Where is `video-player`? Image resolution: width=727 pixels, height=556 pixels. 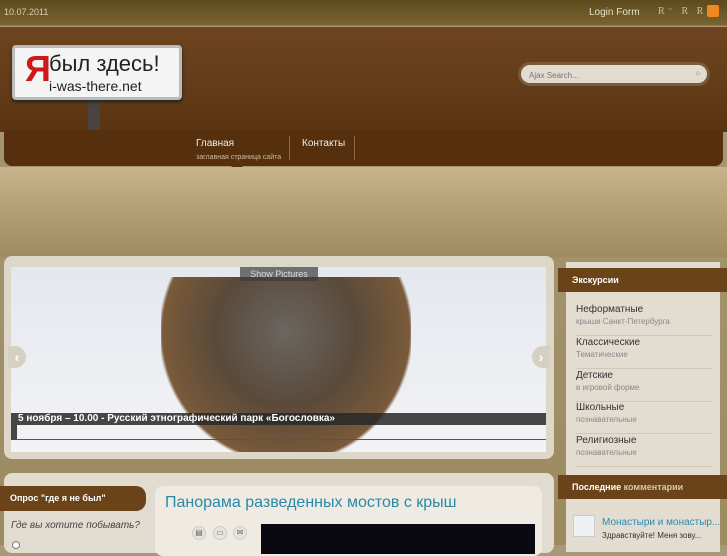 video-player is located at coordinates (398, 539).